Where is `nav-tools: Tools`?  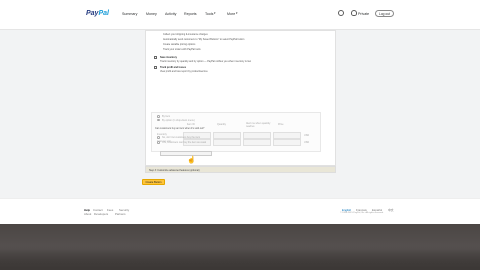 nav-tools: Tools is located at coordinates (209, 14).